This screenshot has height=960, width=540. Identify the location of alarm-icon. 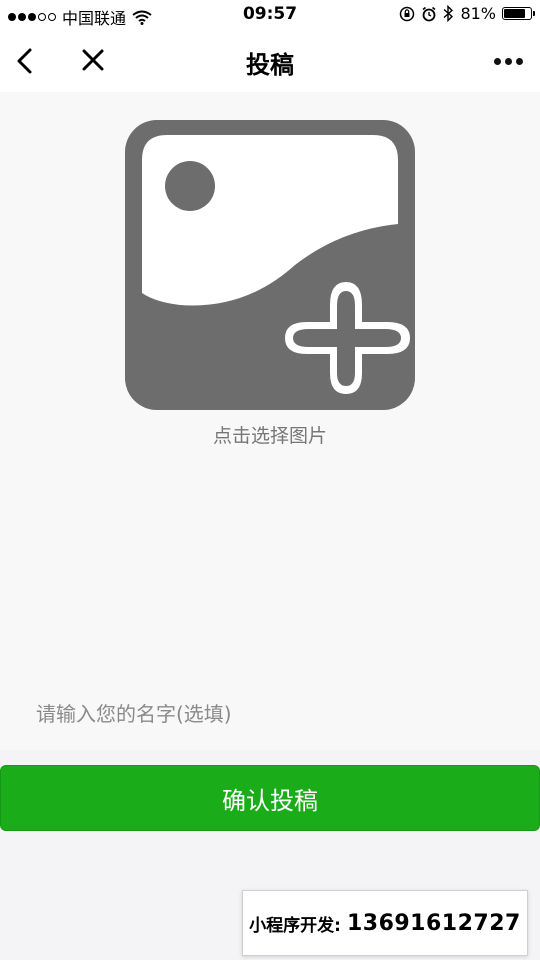
(429, 13).